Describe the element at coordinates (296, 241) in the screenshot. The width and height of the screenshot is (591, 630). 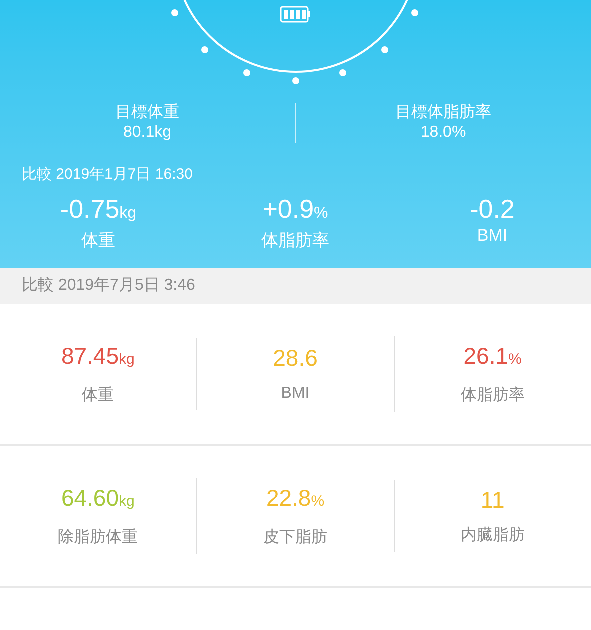
I see `delta-label: 体脂肪率` at that location.